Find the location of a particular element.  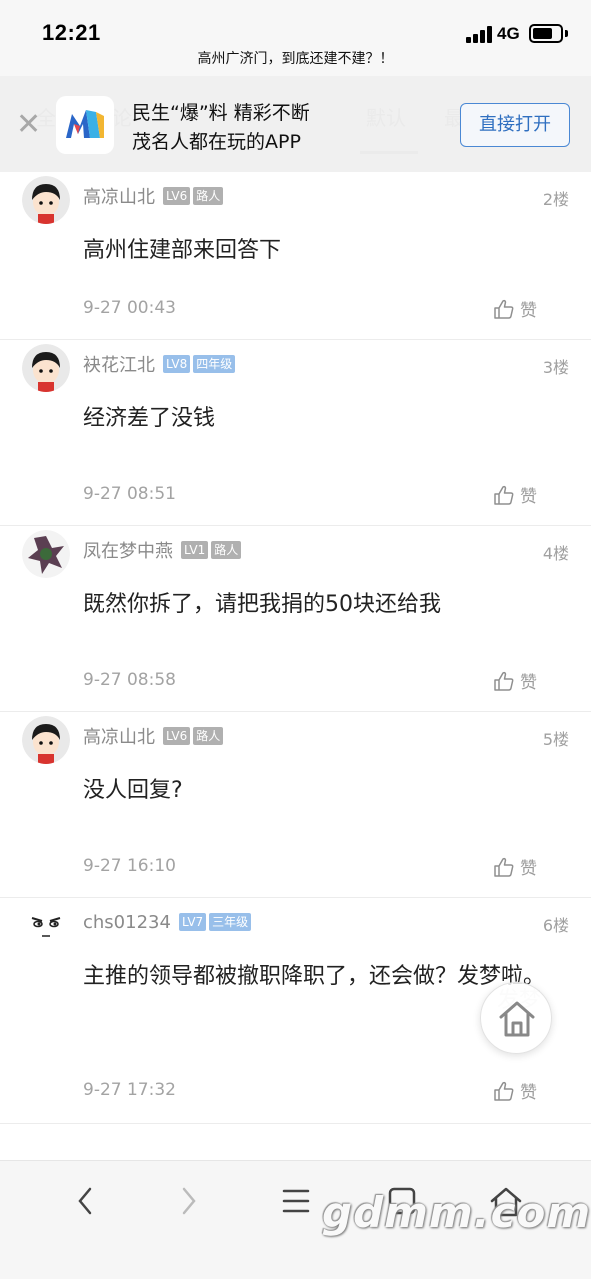

floating-home-button is located at coordinates (516, 1018).